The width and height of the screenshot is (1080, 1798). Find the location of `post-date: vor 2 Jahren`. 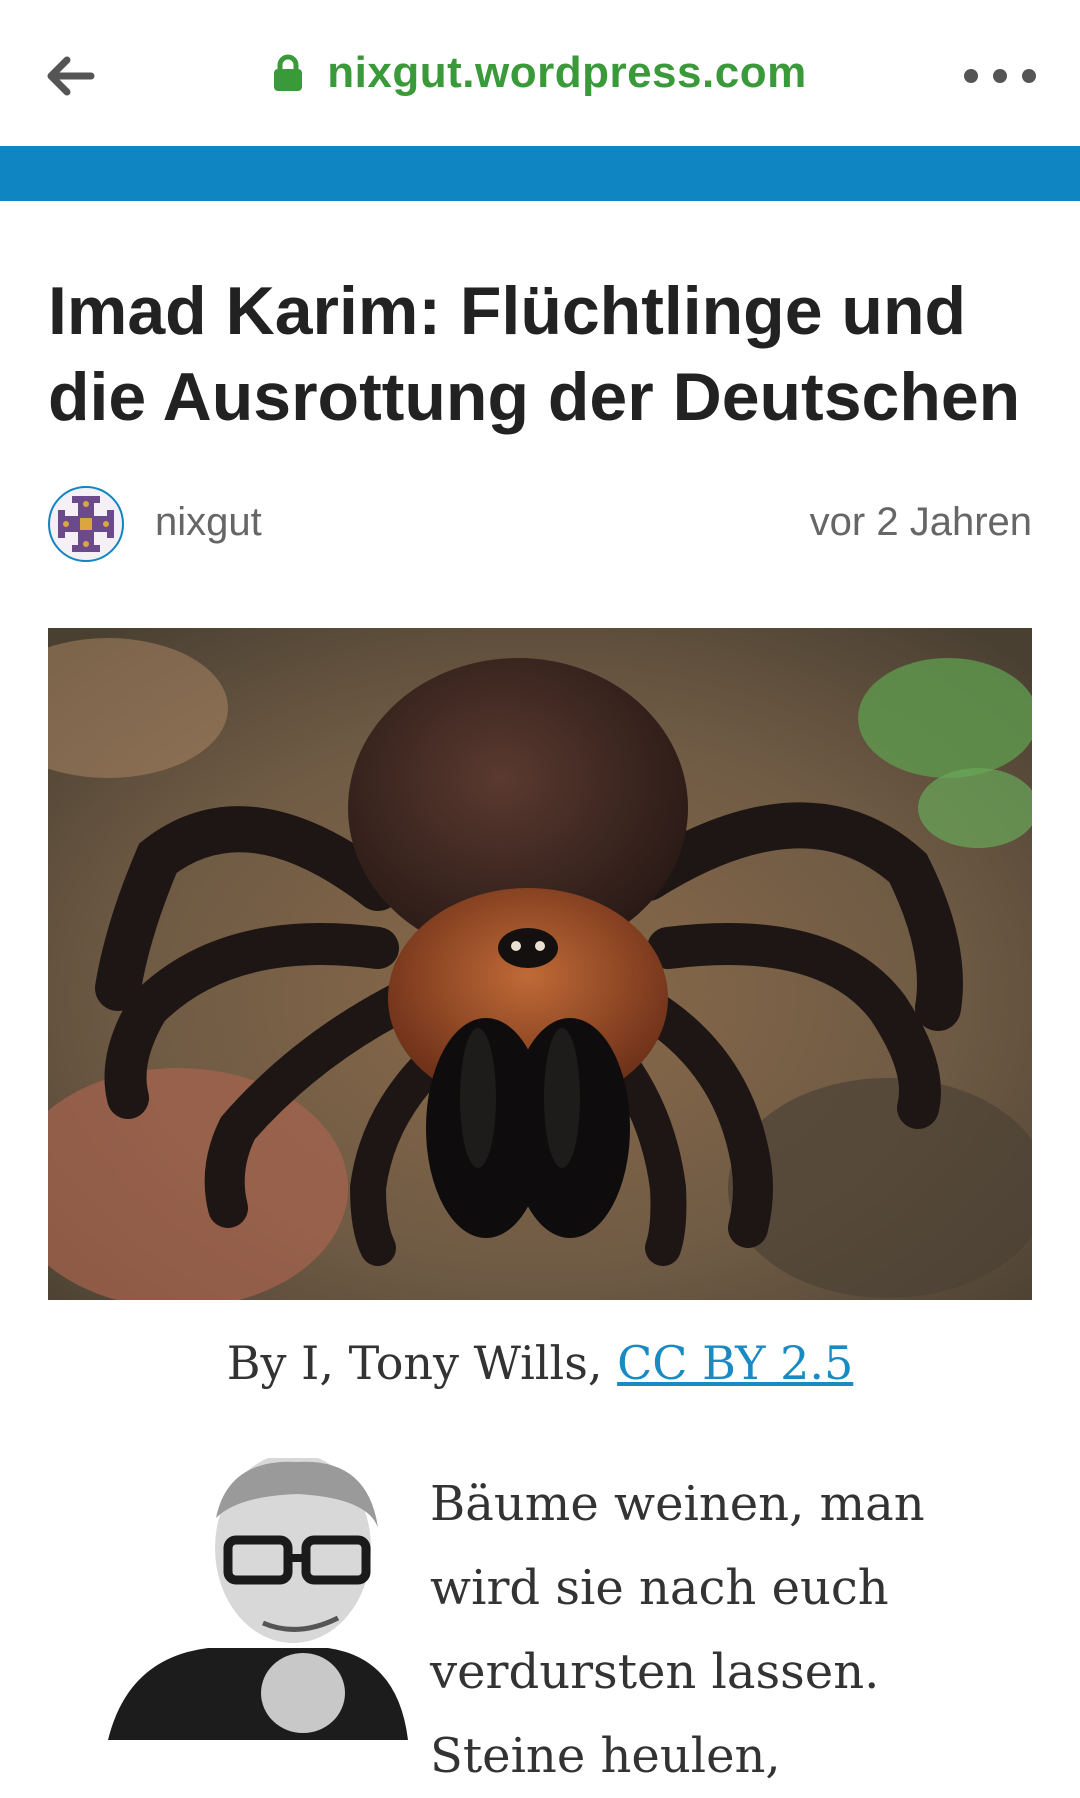

post-date: vor 2 Jahren is located at coordinates (920, 522).